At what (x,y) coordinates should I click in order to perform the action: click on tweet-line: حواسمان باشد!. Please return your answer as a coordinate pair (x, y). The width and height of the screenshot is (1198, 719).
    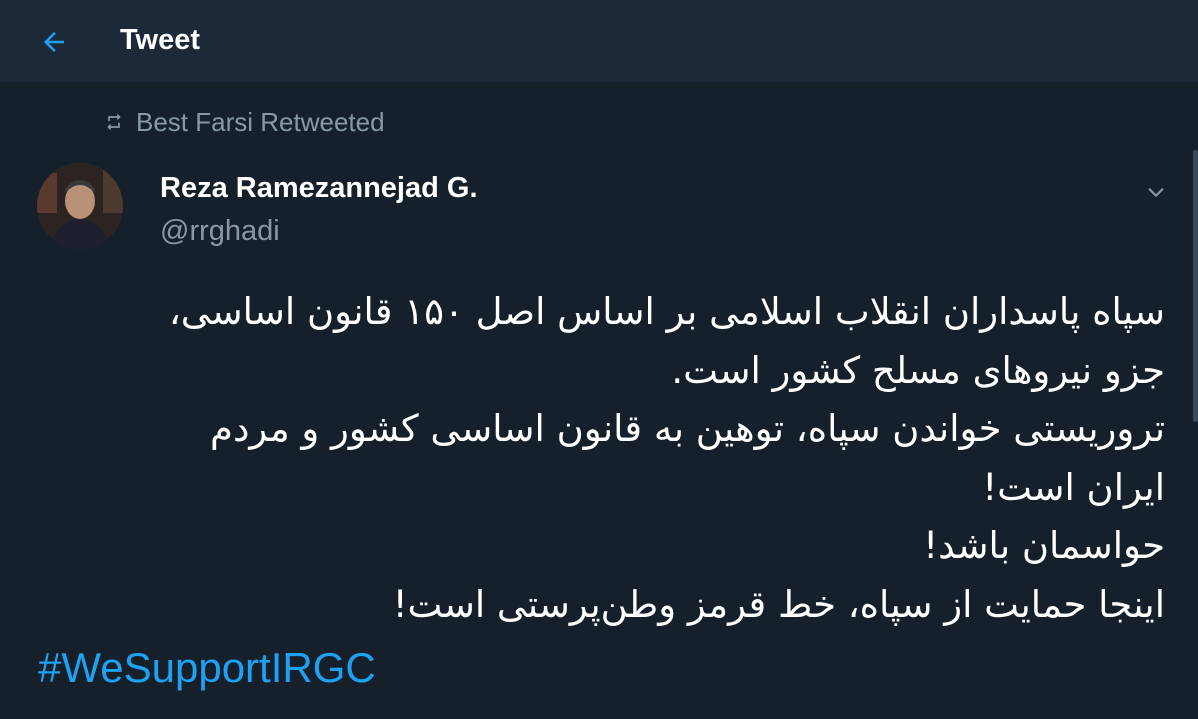
    Looking at the image, I should click on (1044, 545).